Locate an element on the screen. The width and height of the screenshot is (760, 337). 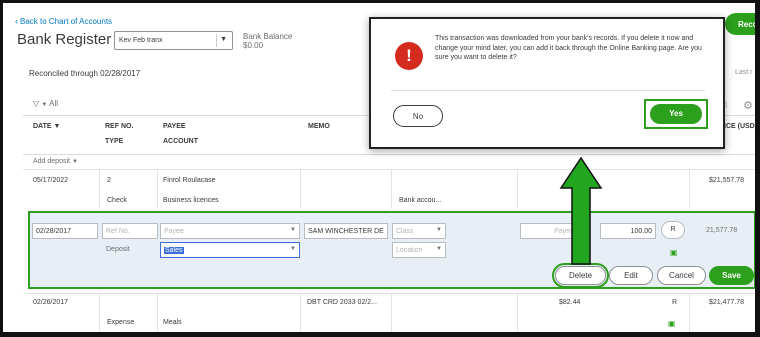
back-link-label: Back to Chart of Accounts is located at coordinates (66, 21).